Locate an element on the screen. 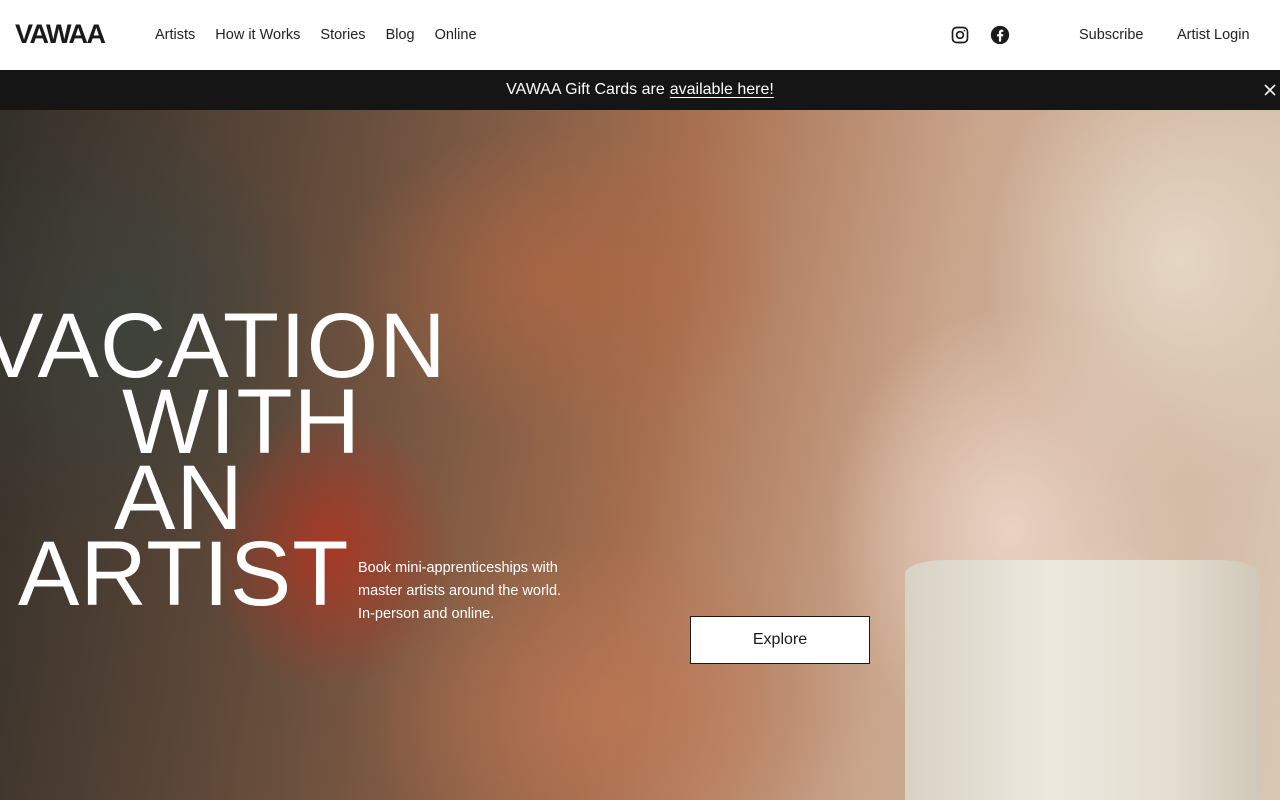 This screenshot has height=800, width=1280. facebook-icon is located at coordinates (1000, 35).